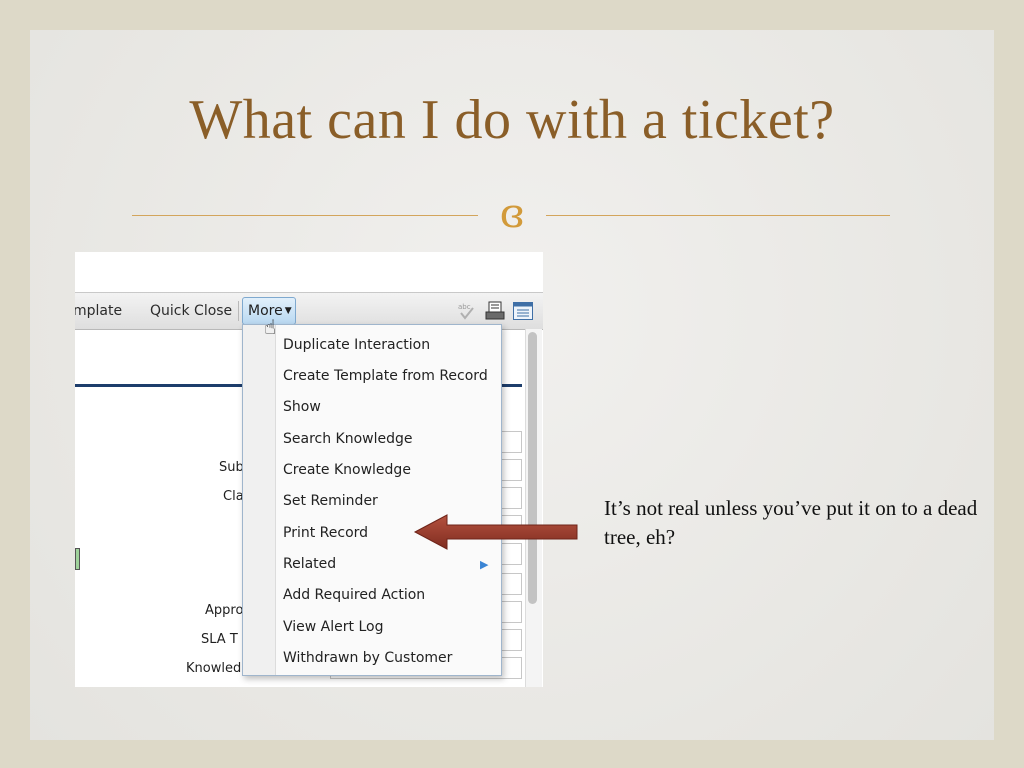 The height and width of the screenshot is (768, 1024). What do you see at coordinates (348, 439) in the screenshot?
I see `menu-item-search-knowledge: Search Knowledge` at bounding box center [348, 439].